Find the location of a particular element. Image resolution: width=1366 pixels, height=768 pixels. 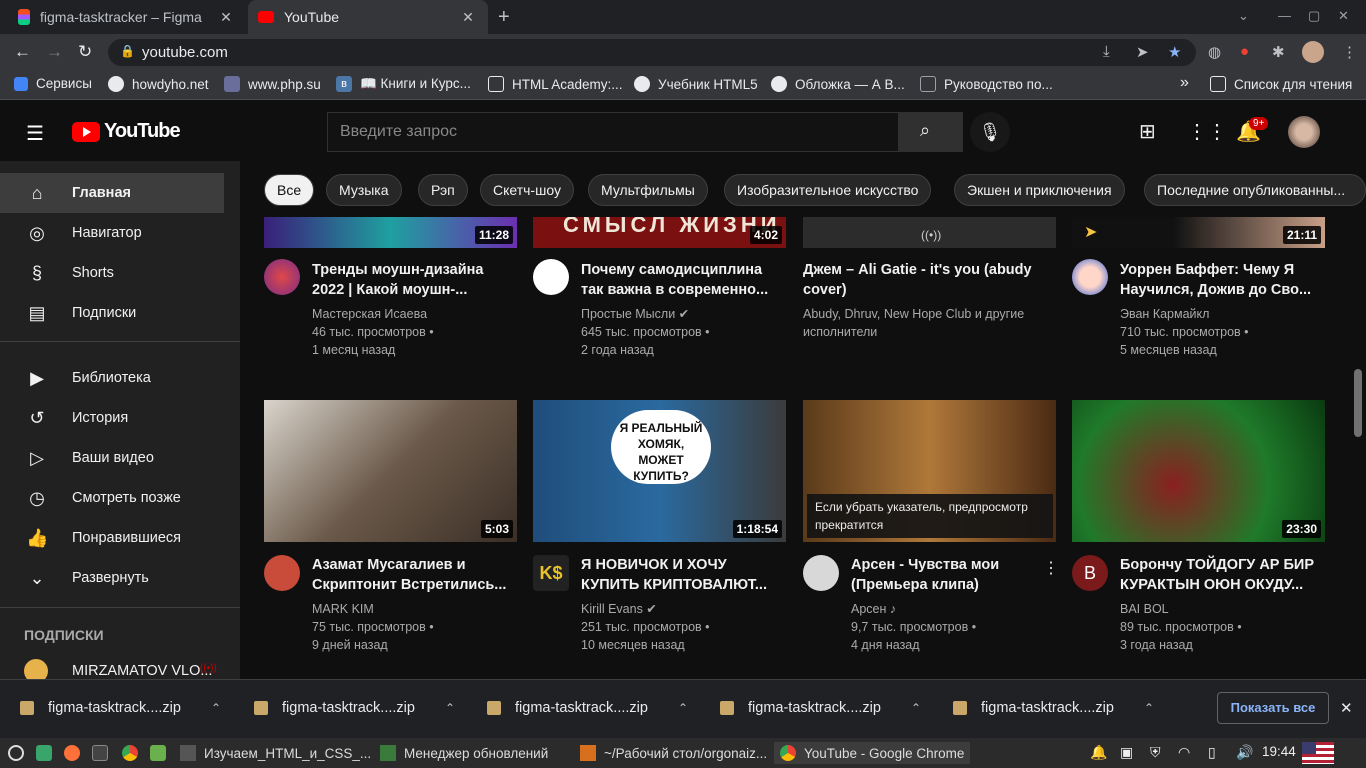

chip-action: Экшен и приключения is located at coordinates (1039, 190).